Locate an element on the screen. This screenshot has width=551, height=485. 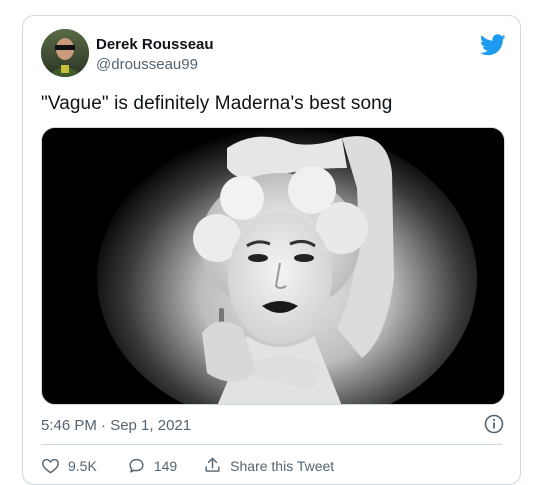
author-handle: @drousseau99 is located at coordinates (147, 64).